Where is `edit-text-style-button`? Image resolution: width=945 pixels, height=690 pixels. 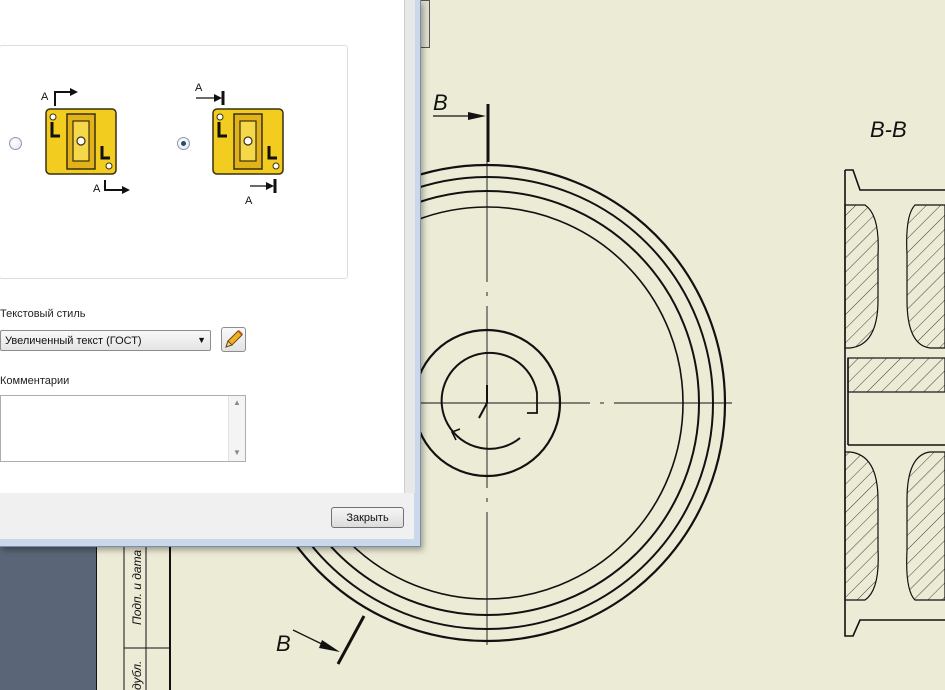 edit-text-style-button is located at coordinates (233, 339).